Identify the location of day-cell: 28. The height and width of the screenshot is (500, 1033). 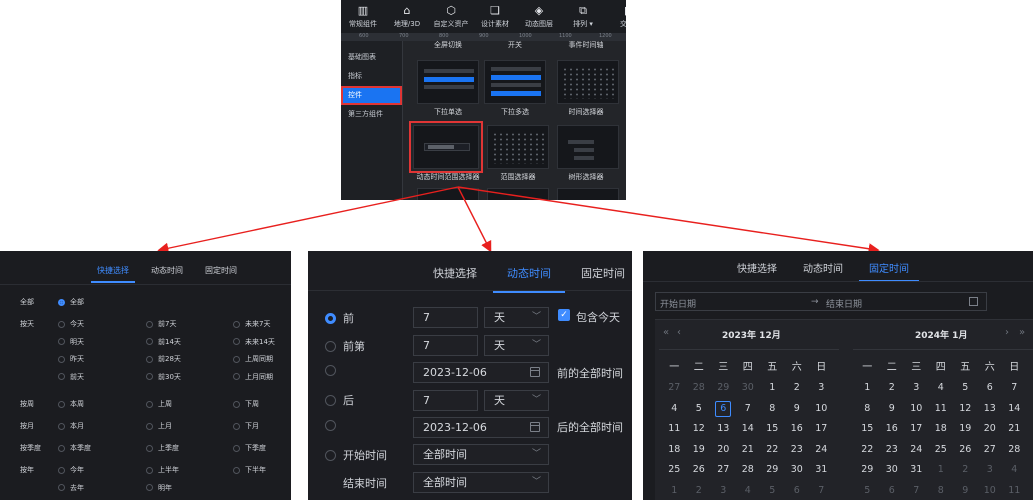
(699, 388).